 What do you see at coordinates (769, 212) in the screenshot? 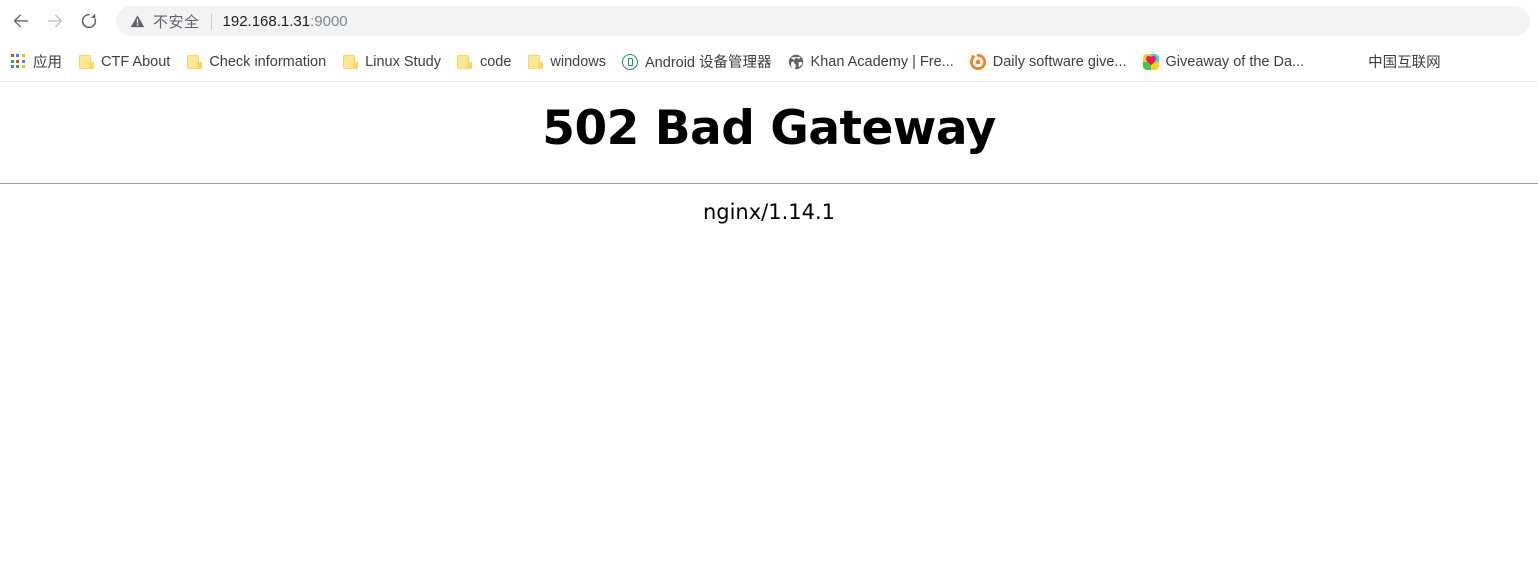
I see `server-signature: nginx/1.14.1` at bounding box center [769, 212].